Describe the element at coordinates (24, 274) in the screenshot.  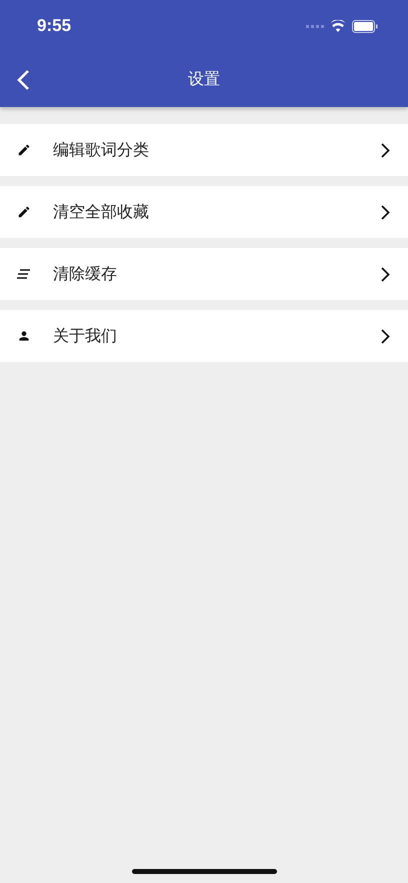
I see `lines-icon` at that location.